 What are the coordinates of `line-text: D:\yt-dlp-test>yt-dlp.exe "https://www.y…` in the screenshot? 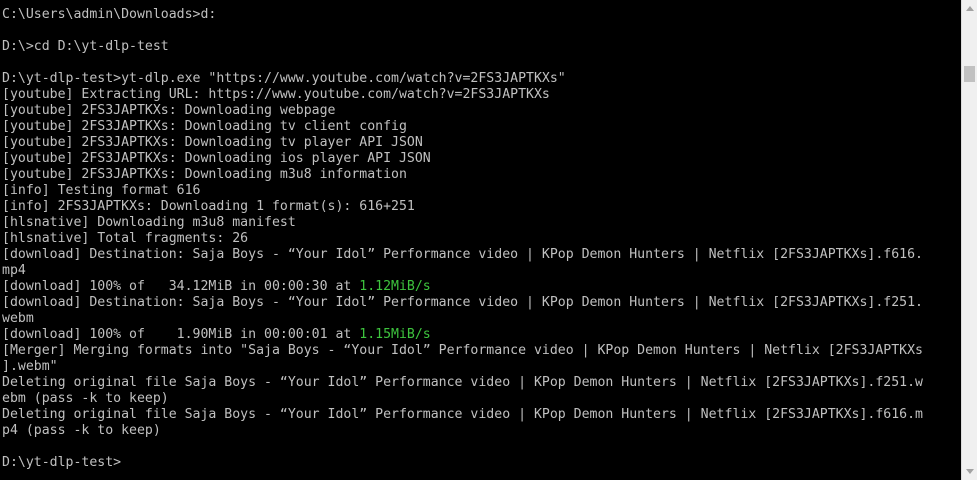 It's located at (284, 78).